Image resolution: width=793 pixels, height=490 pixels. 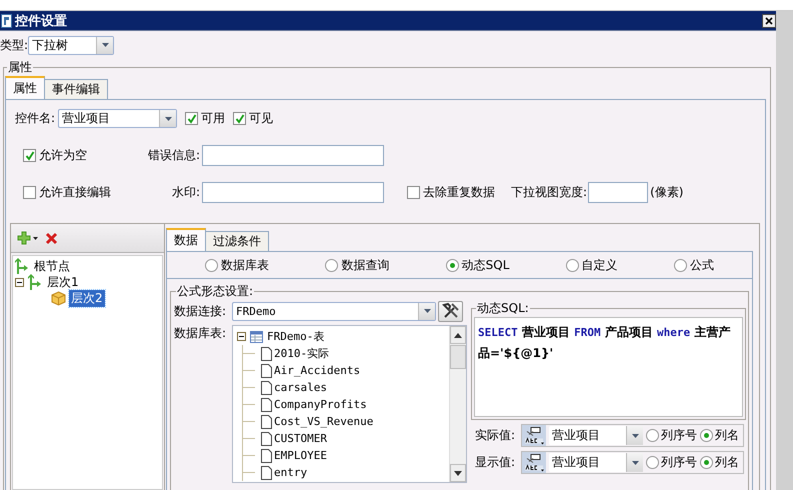 What do you see at coordinates (58, 298) in the screenshot?
I see `cube-icon` at bounding box center [58, 298].